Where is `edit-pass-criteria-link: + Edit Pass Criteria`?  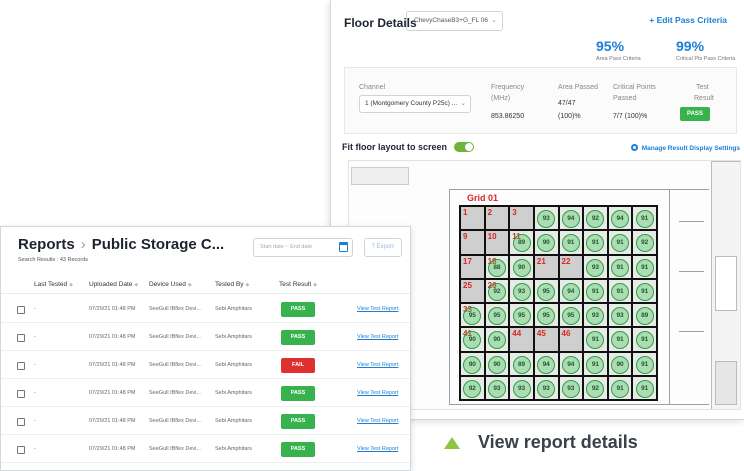 edit-pass-criteria-link: + Edit Pass Criteria is located at coordinates (688, 20).